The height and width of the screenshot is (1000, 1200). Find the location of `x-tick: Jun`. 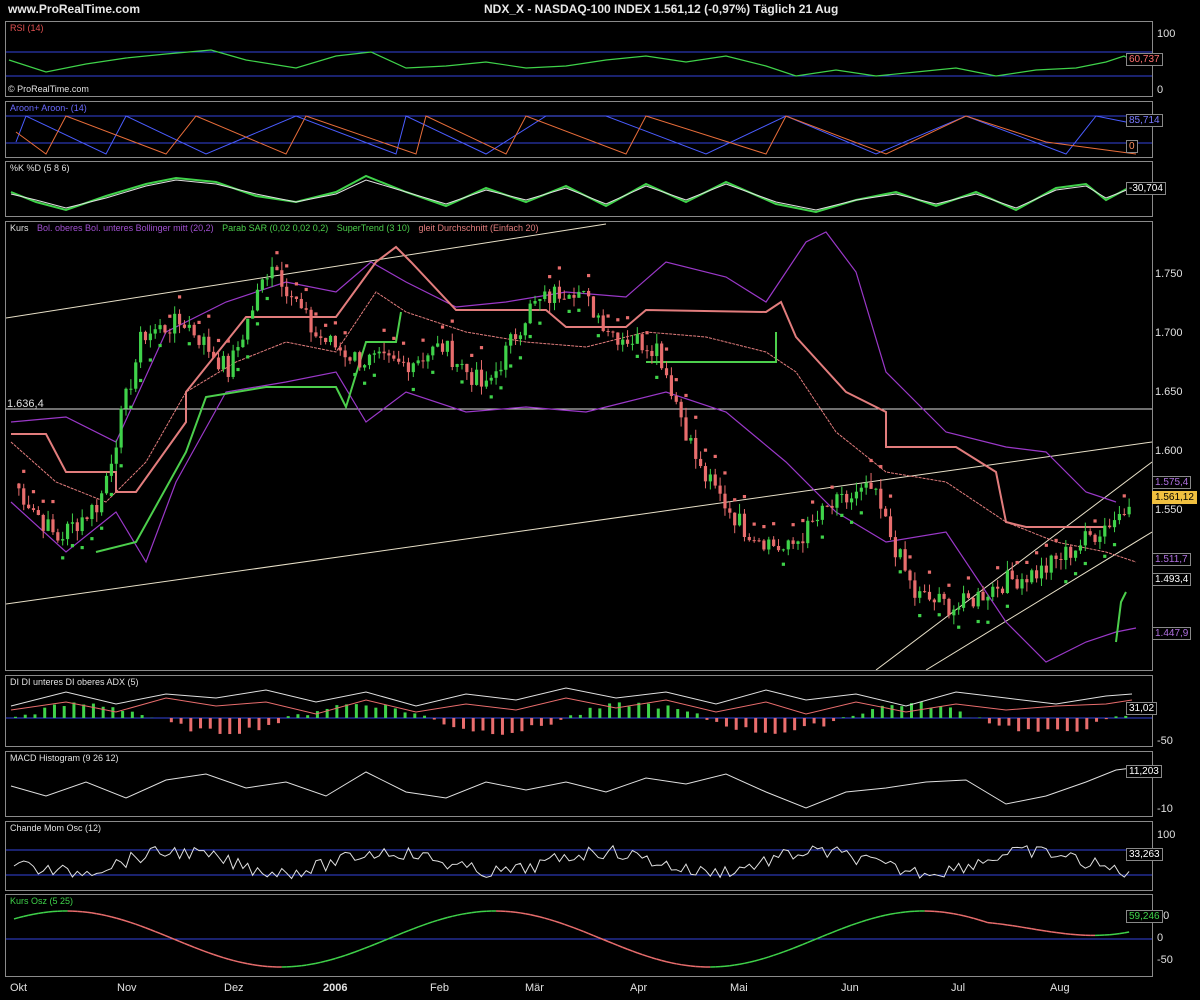

x-tick: Jun is located at coordinates (850, 988).